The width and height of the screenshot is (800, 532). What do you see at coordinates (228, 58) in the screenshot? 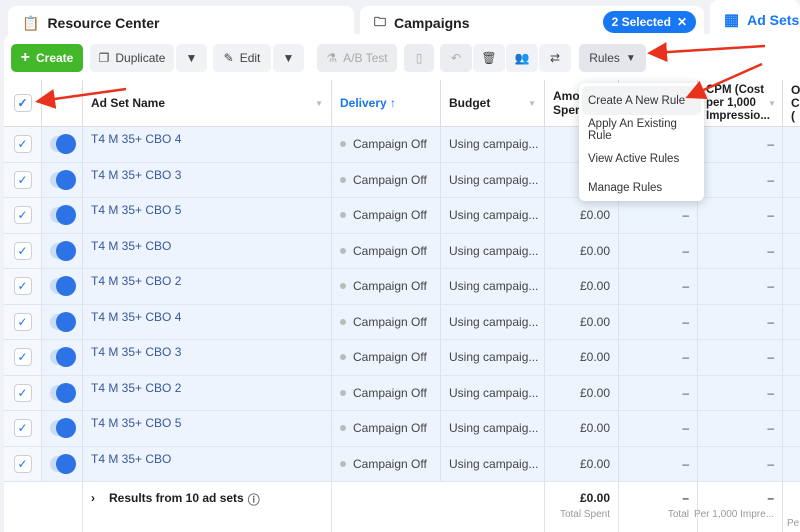
I see `pencil-icon: ✎` at bounding box center [228, 58].